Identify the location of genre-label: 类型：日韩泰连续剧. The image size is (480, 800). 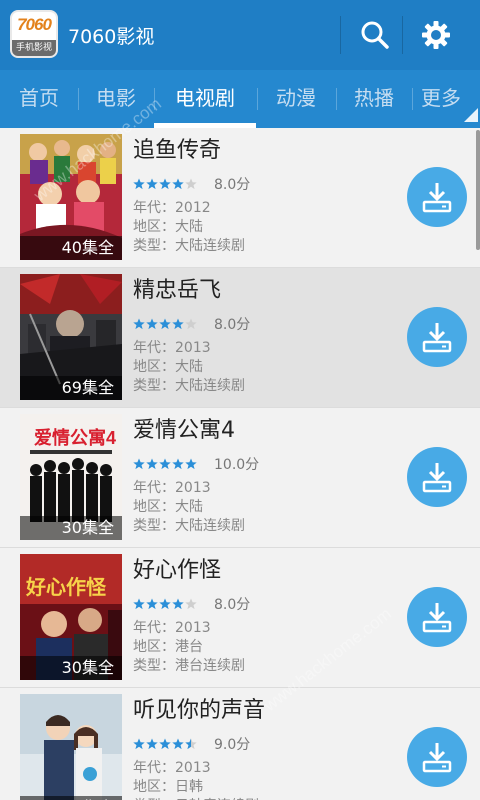
(196, 797).